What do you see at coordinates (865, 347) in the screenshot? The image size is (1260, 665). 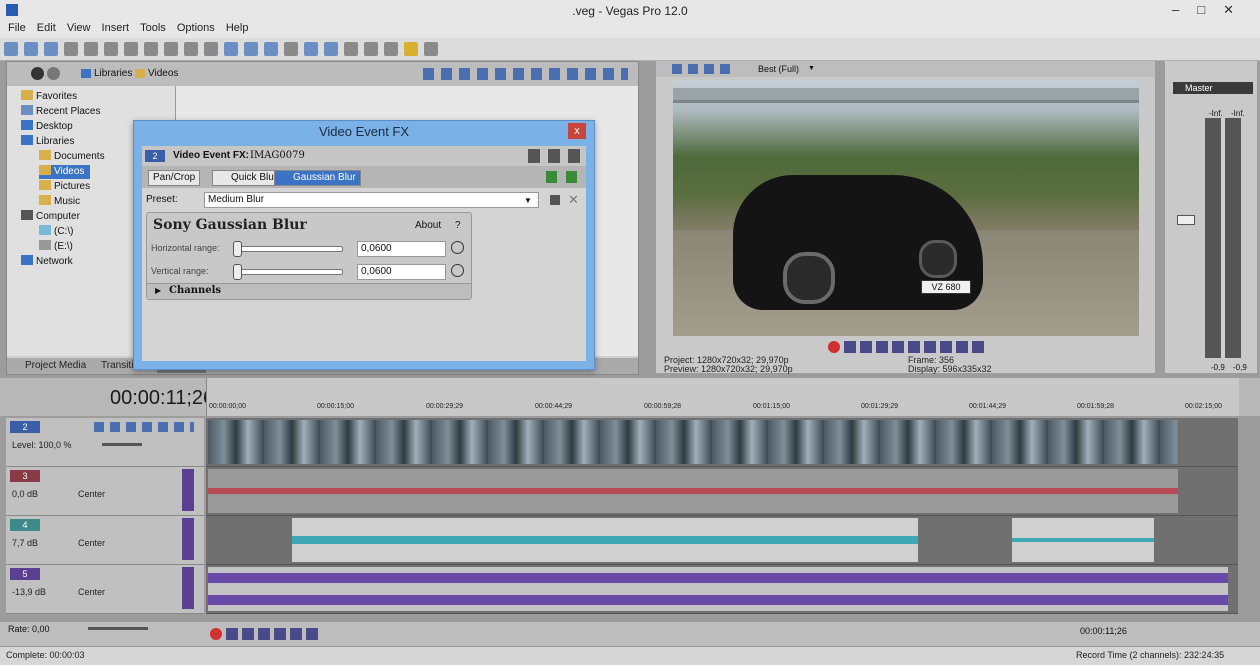 I see `play-from-start-icon` at bounding box center [865, 347].